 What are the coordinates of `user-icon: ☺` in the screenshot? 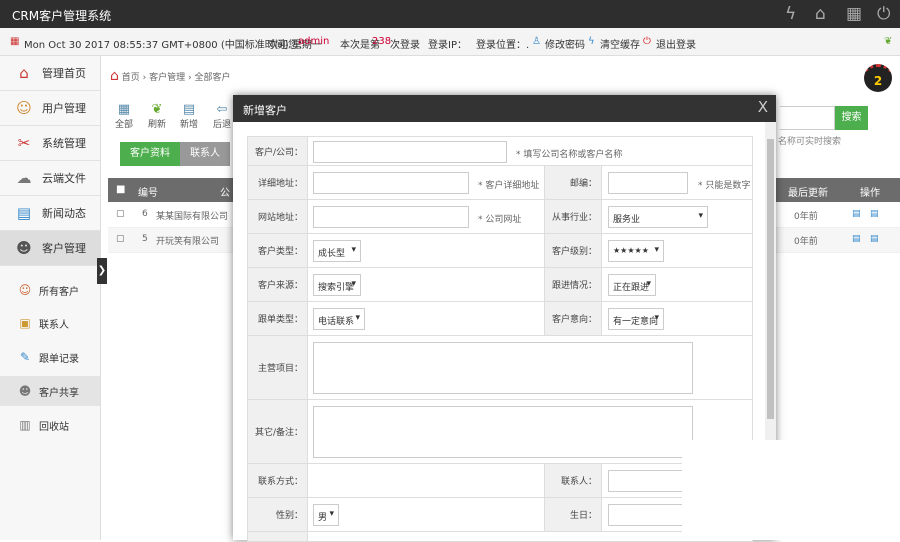 It's located at (24, 108).